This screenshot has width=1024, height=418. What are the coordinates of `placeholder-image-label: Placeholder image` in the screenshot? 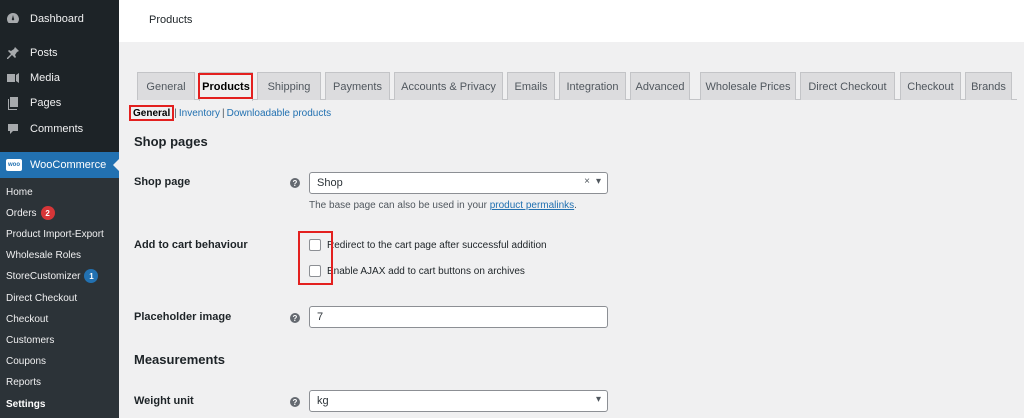 It's located at (183, 317).